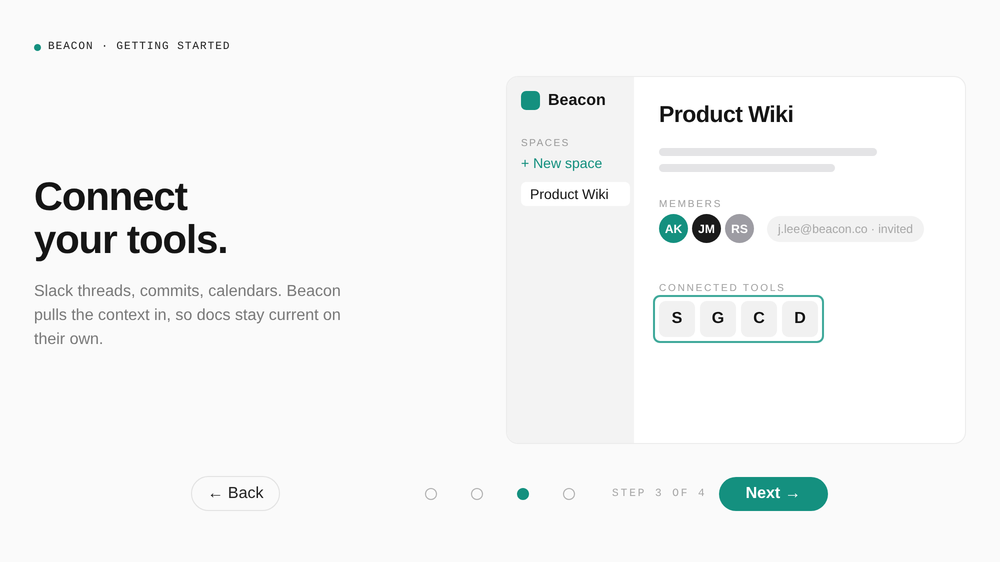 The image size is (1000, 562). What do you see at coordinates (659, 494) in the screenshot?
I see `step-counter: STEP 3 OF 4` at bounding box center [659, 494].